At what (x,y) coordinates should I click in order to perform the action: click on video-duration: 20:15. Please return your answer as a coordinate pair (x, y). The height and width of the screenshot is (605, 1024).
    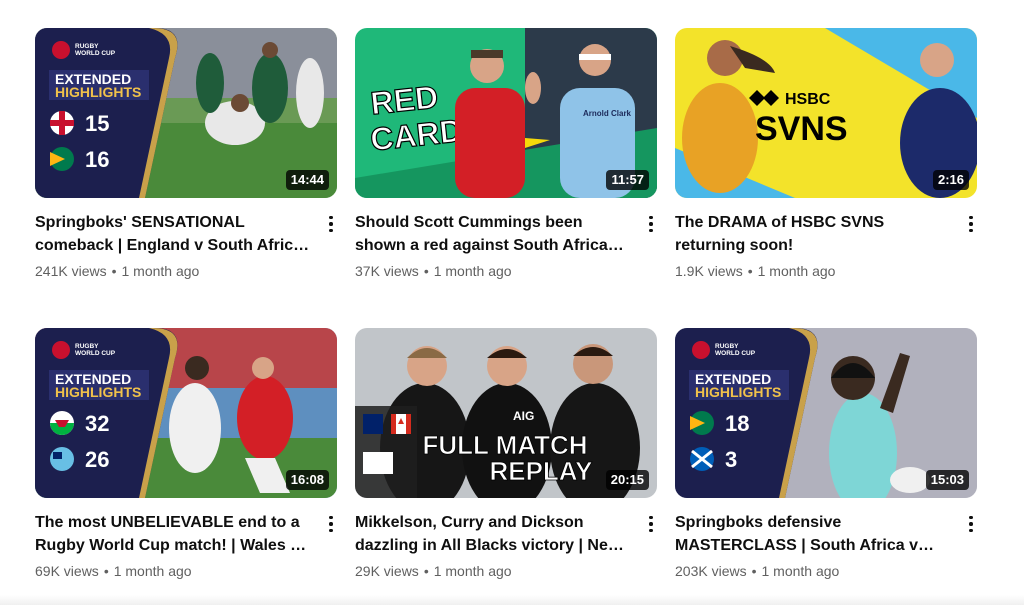
    Looking at the image, I should click on (627, 480).